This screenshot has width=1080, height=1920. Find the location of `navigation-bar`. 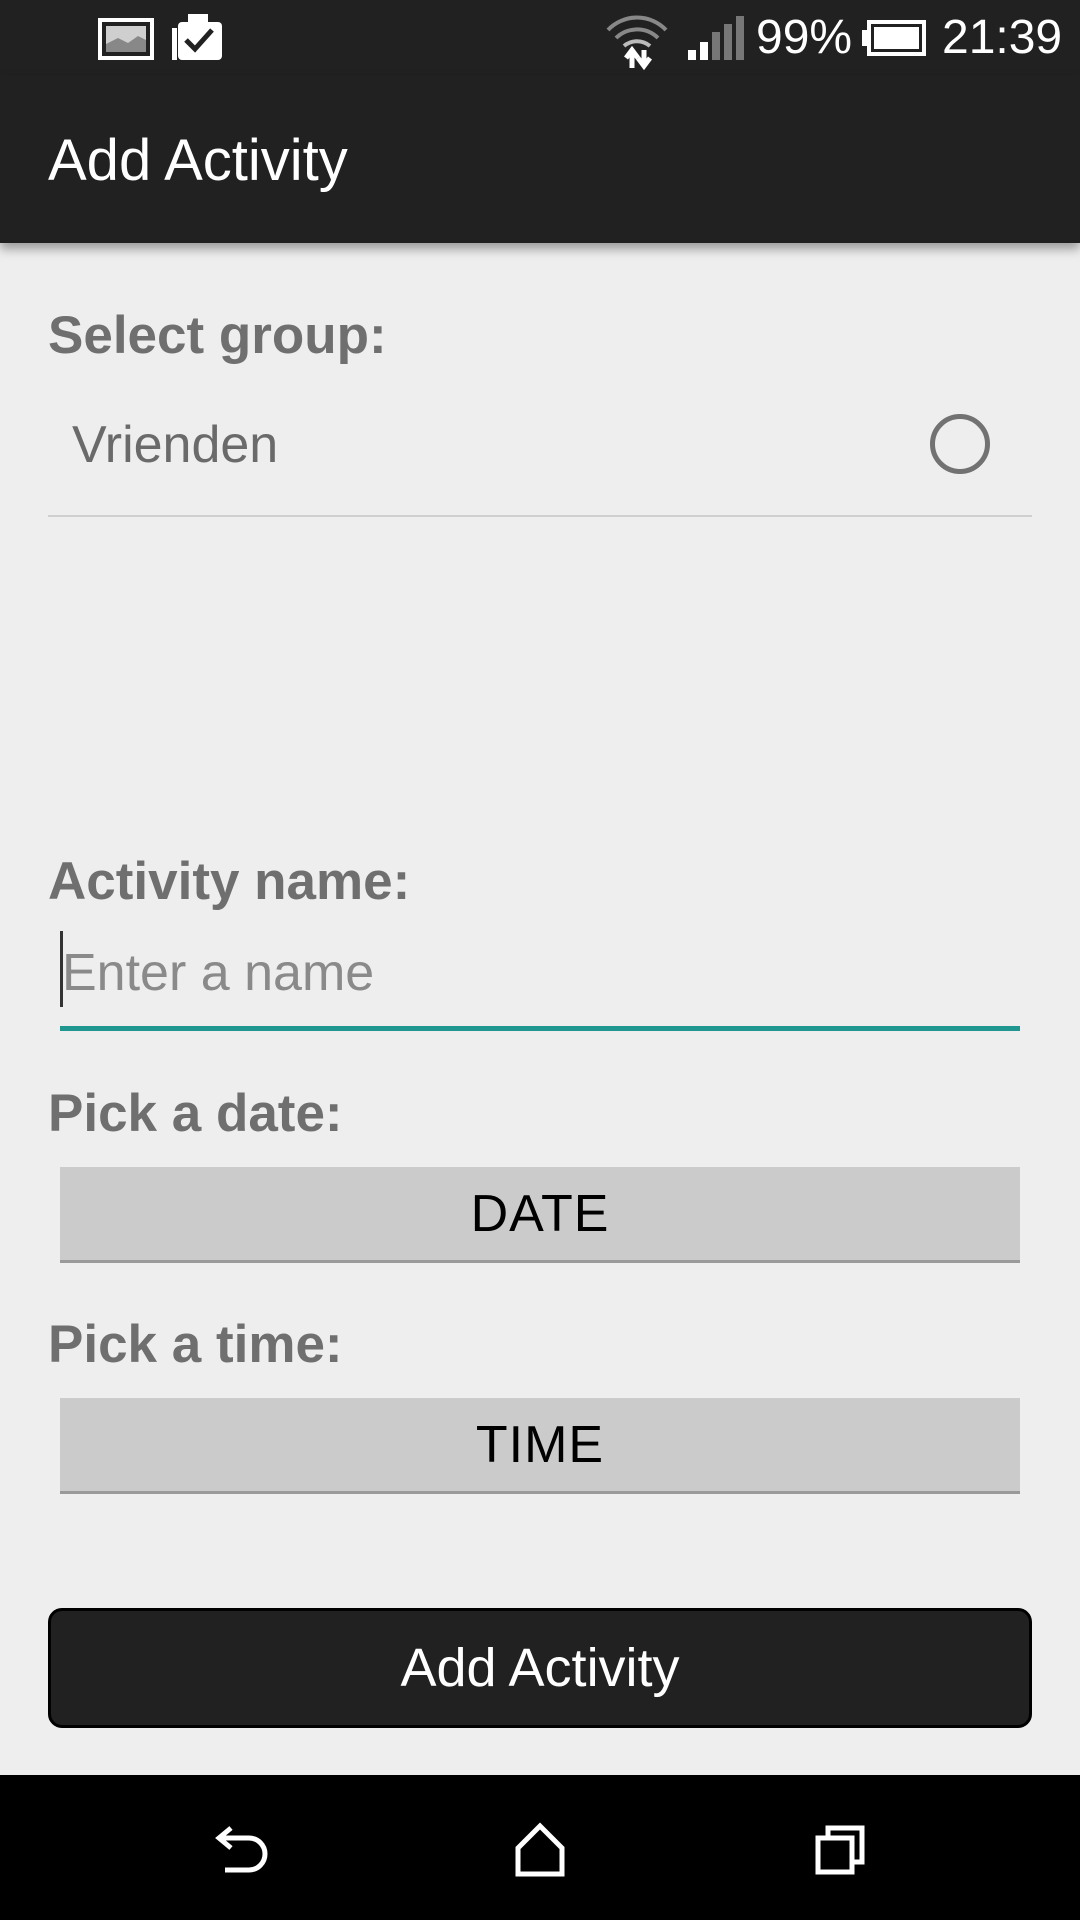

navigation-bar is located at coordinates (540, 1847).